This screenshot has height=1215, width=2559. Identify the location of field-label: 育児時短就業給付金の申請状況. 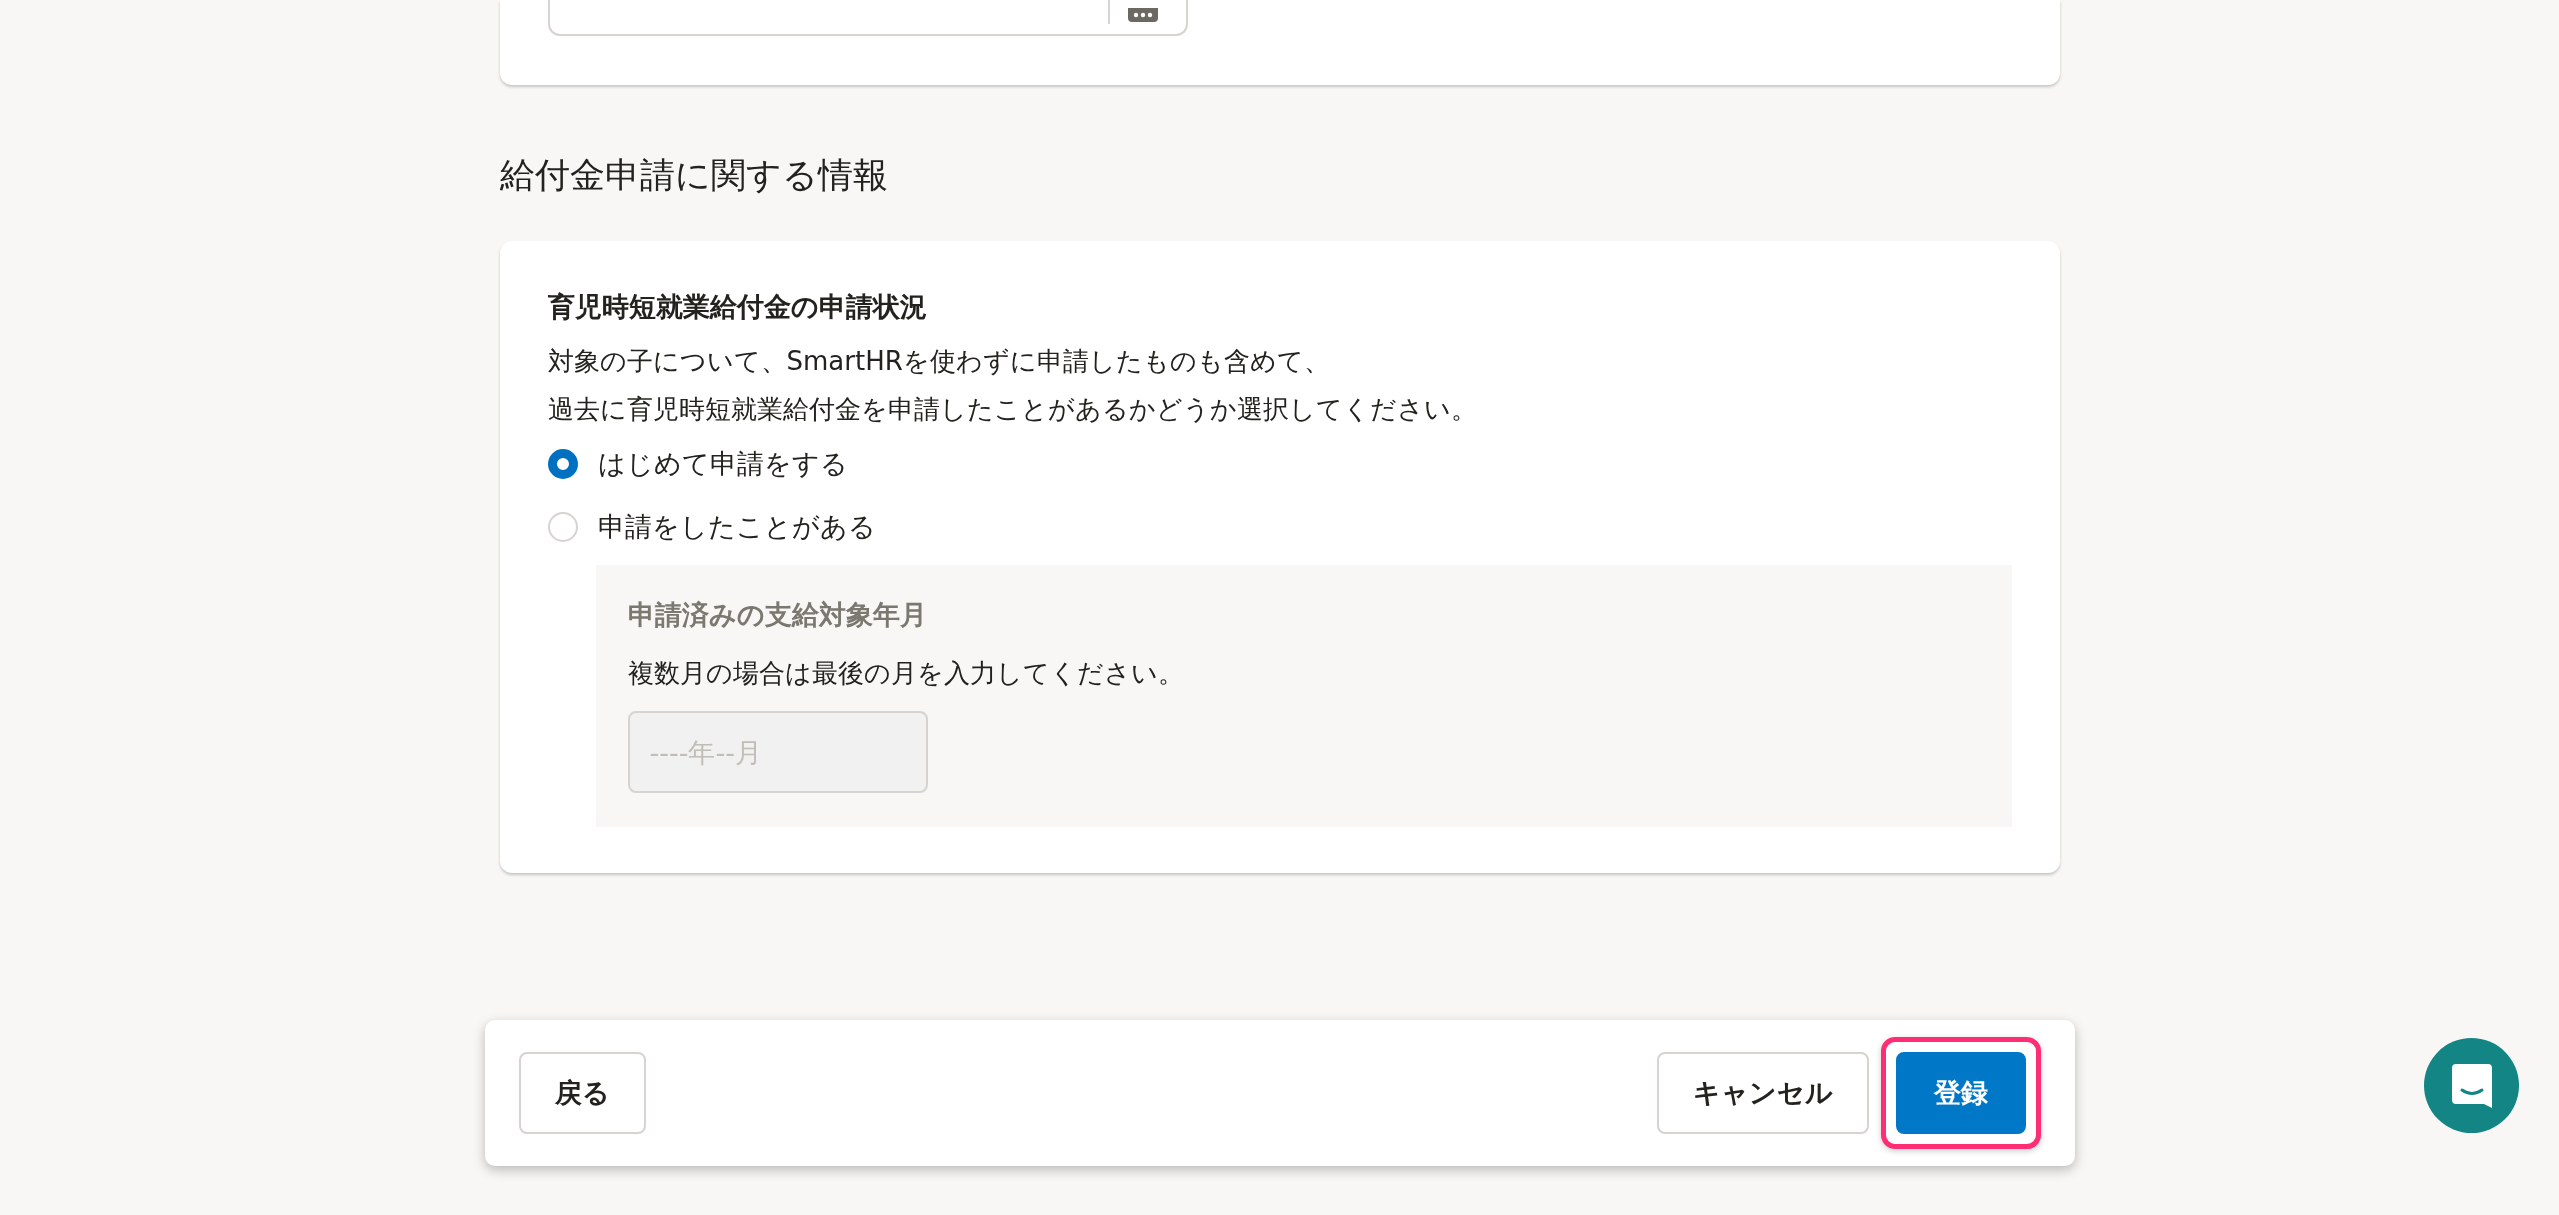
(737, 307).